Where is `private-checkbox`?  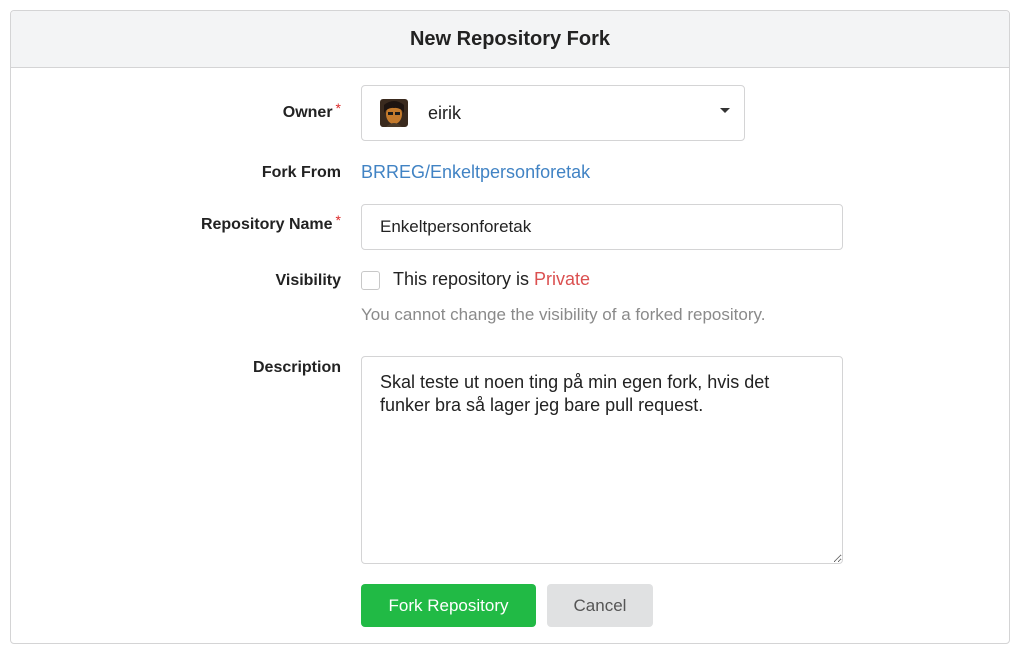
private-checkbox is located at coordinates (370, 280).